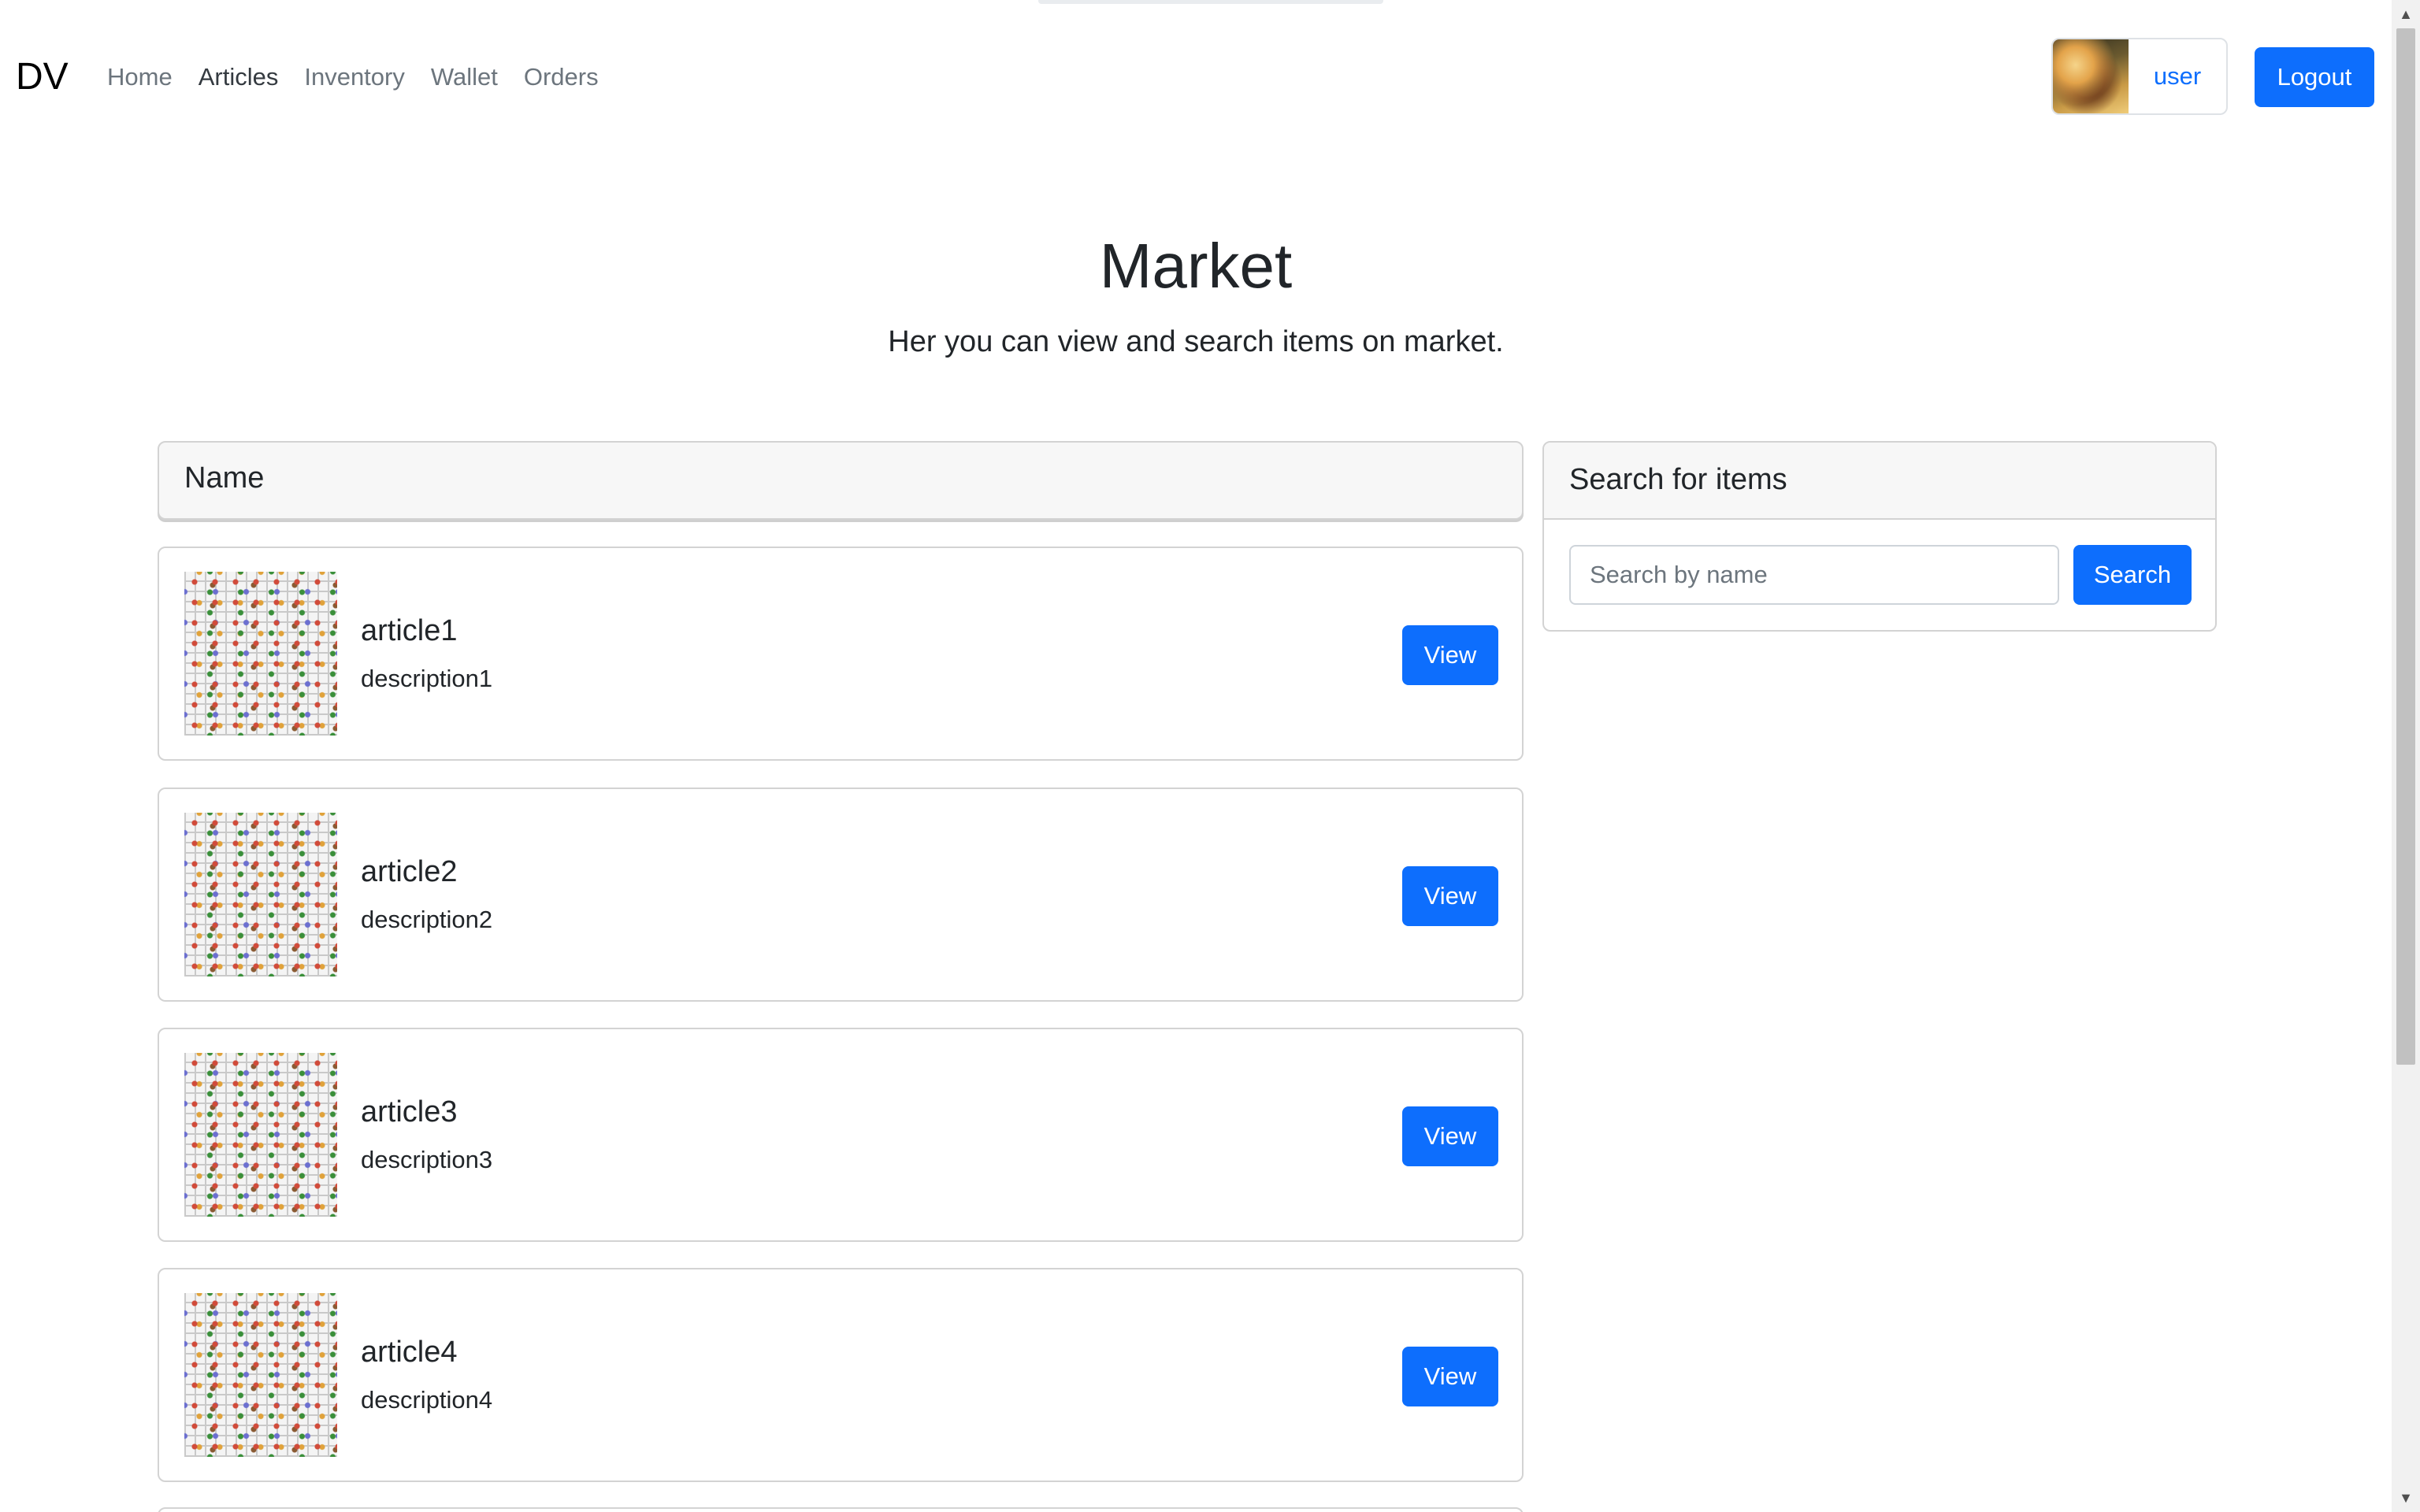 This screenshot has height=1512, width=2420. What do you see at coordinates (42, 77) in the screenshot?
I see `brand-logo: DV` at bounding box center [42, 77].